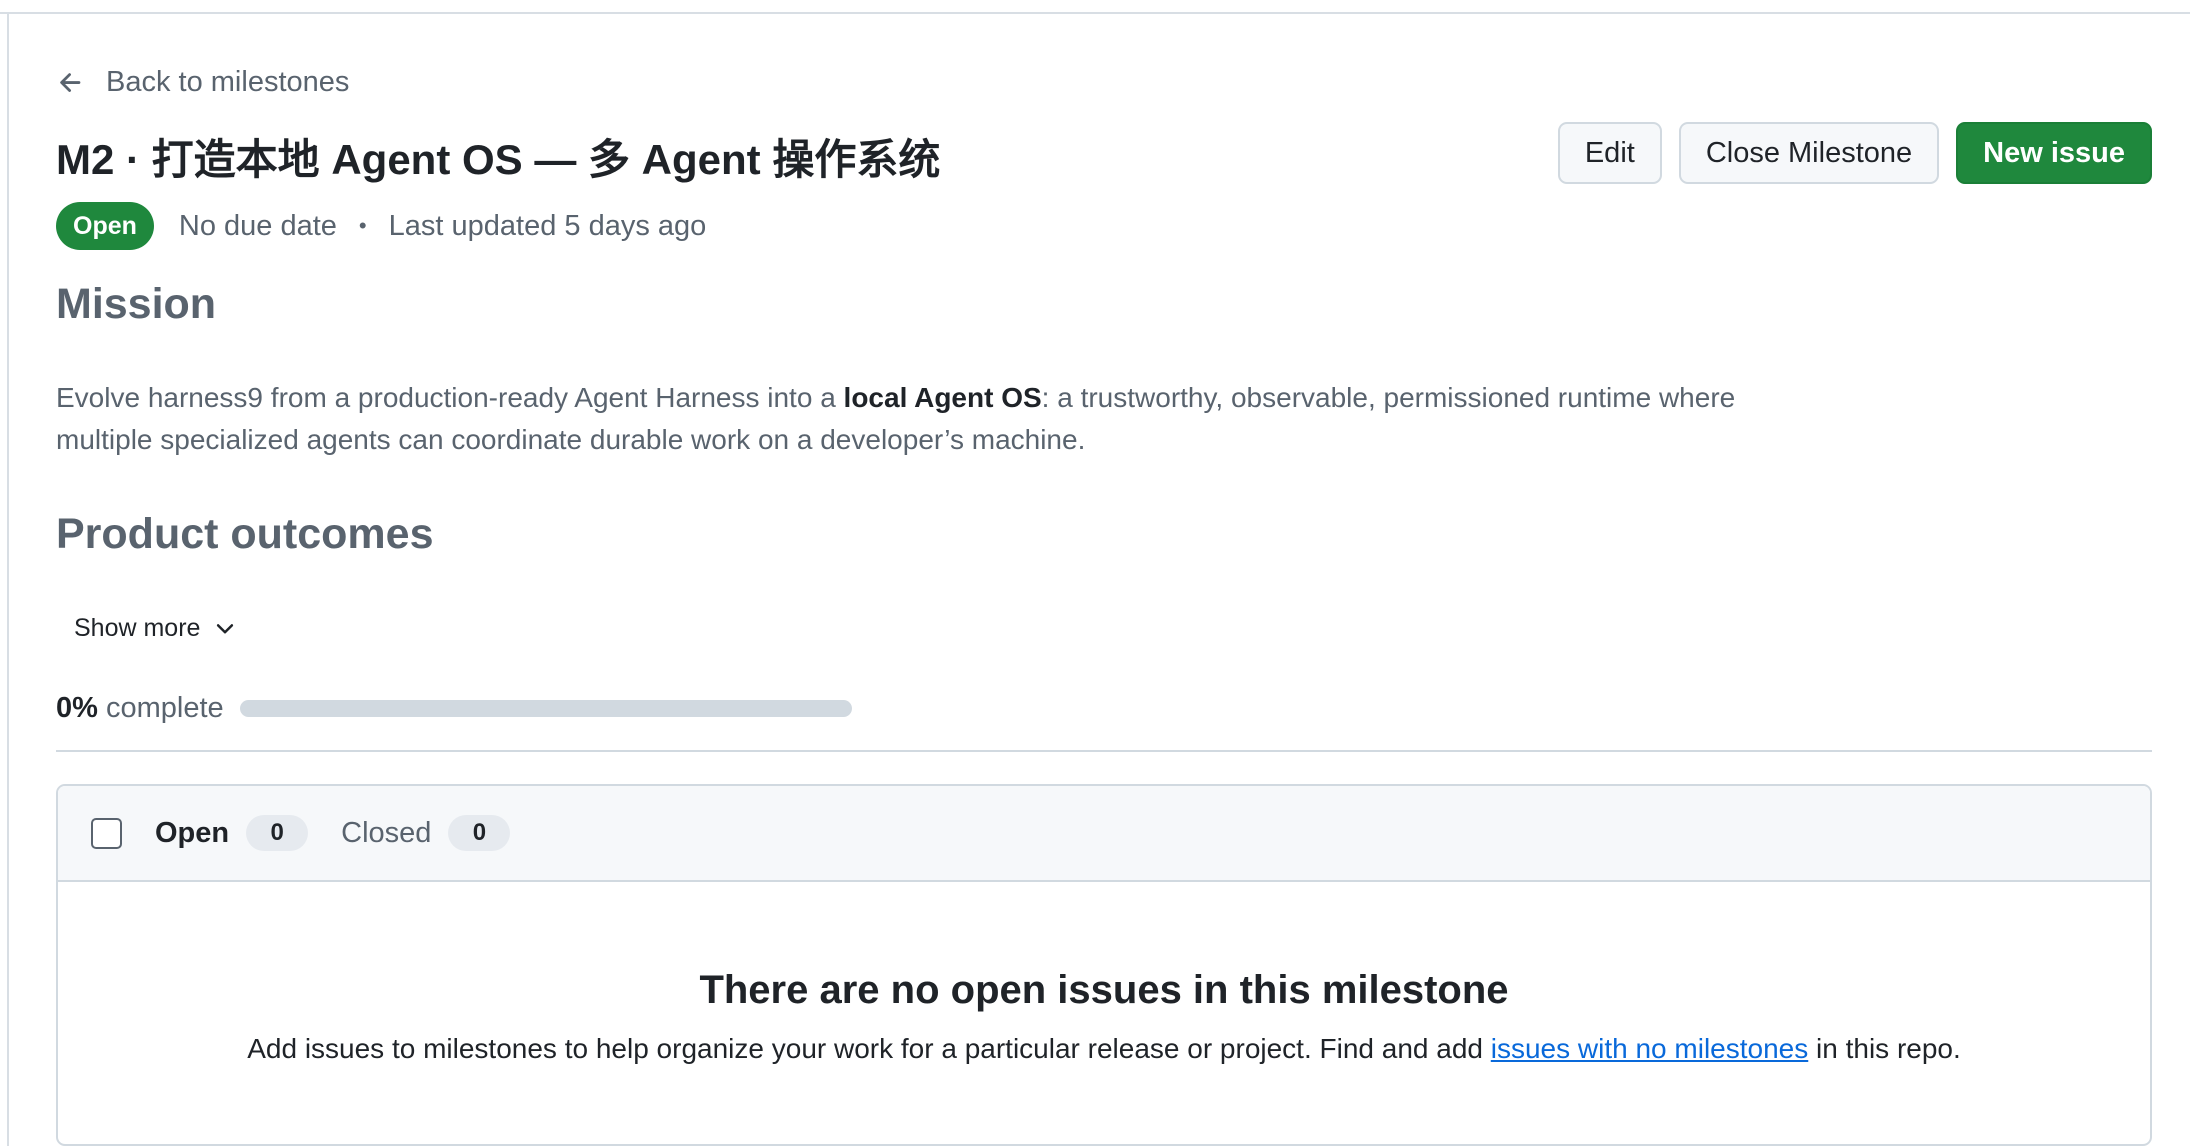 The height and width of the screenshot is (1146, 2190). What do you see at coordinates (136, 304) in the screenshot?
I see `mission-heading: Mission` at bounding box center [136, 304].